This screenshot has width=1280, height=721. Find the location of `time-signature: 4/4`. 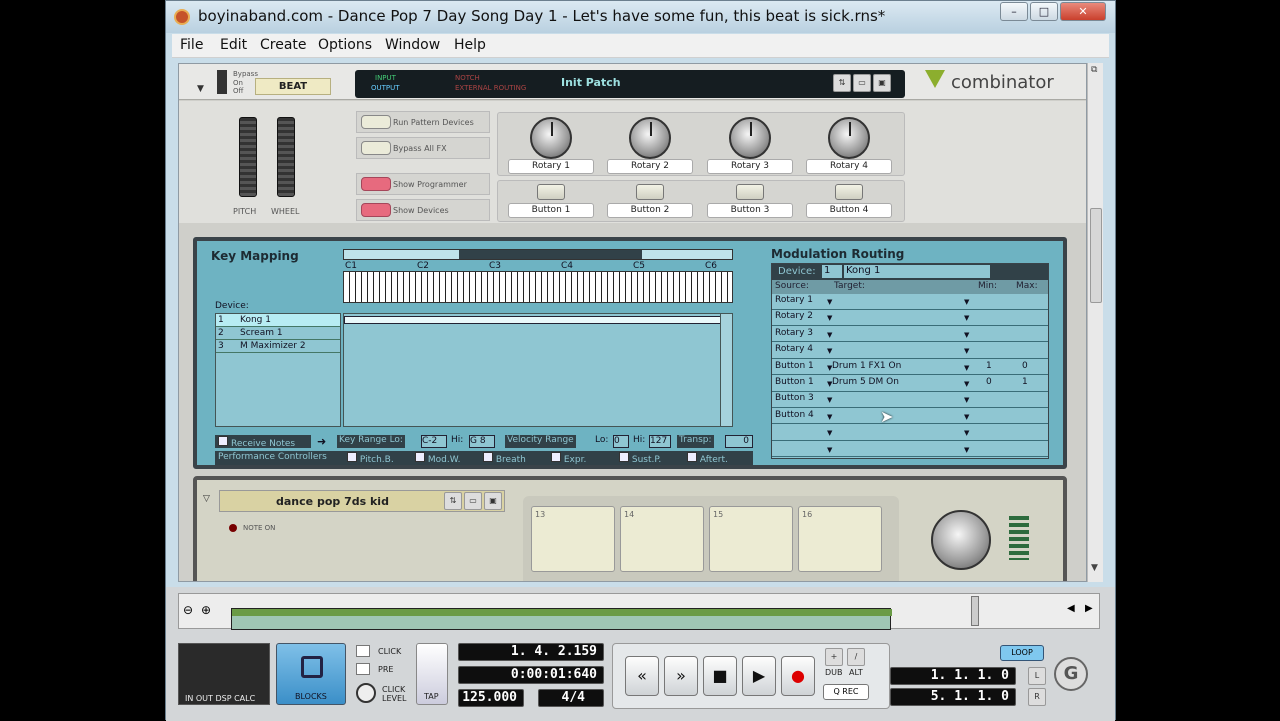

time-signature: 4/4 is located at coordinates (571, 698).